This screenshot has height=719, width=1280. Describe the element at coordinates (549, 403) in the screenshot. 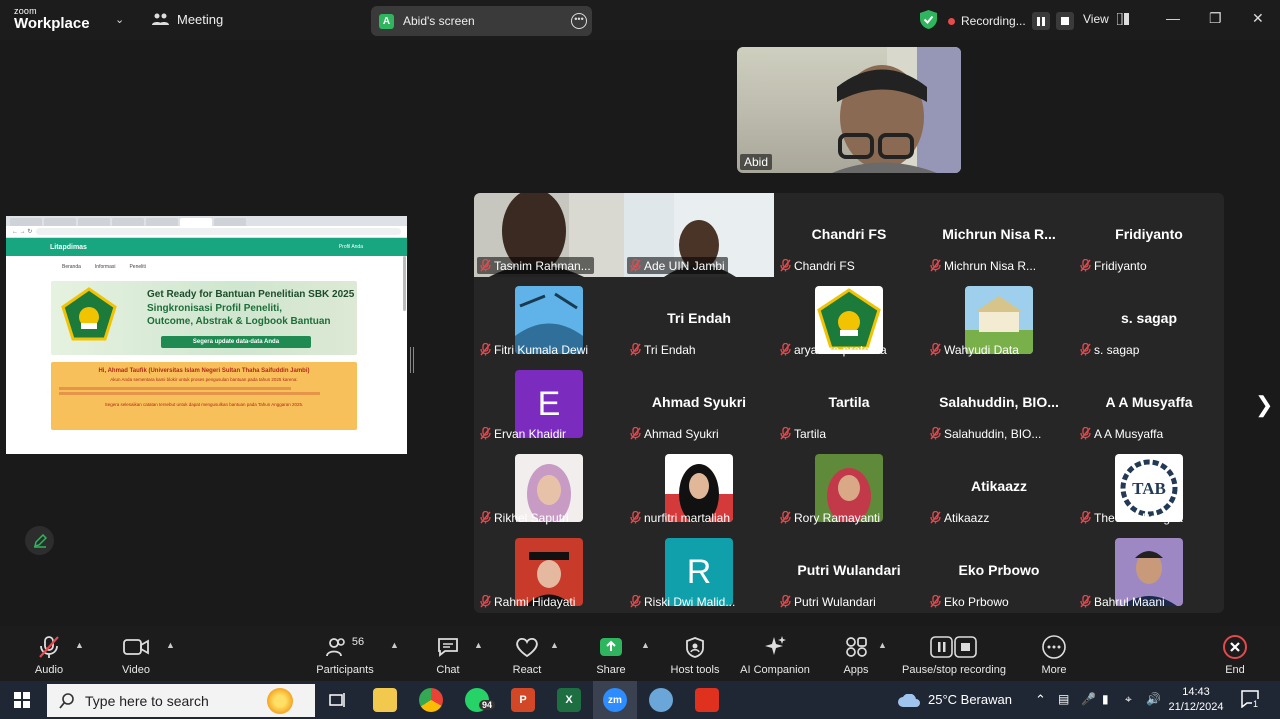

I see `participant-tile: E Ervan Khaidir` at that location.